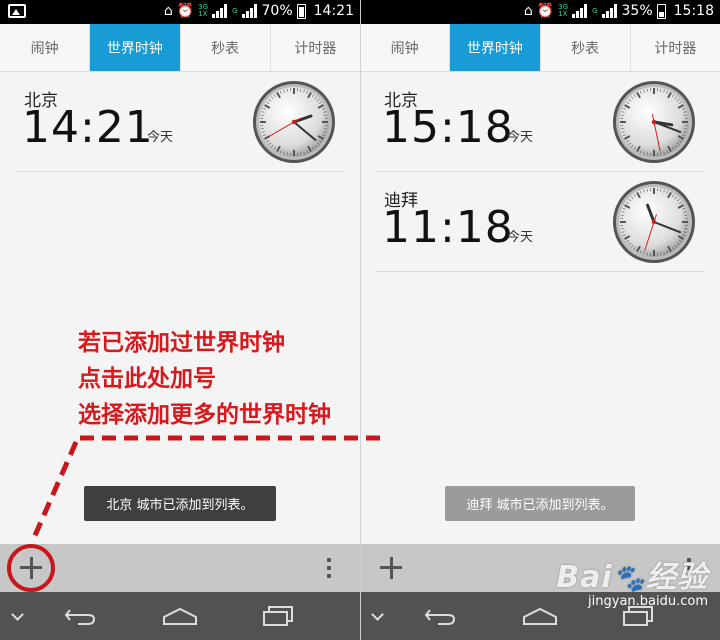  I want to click on overflow-menu-button, so click(329, 569).